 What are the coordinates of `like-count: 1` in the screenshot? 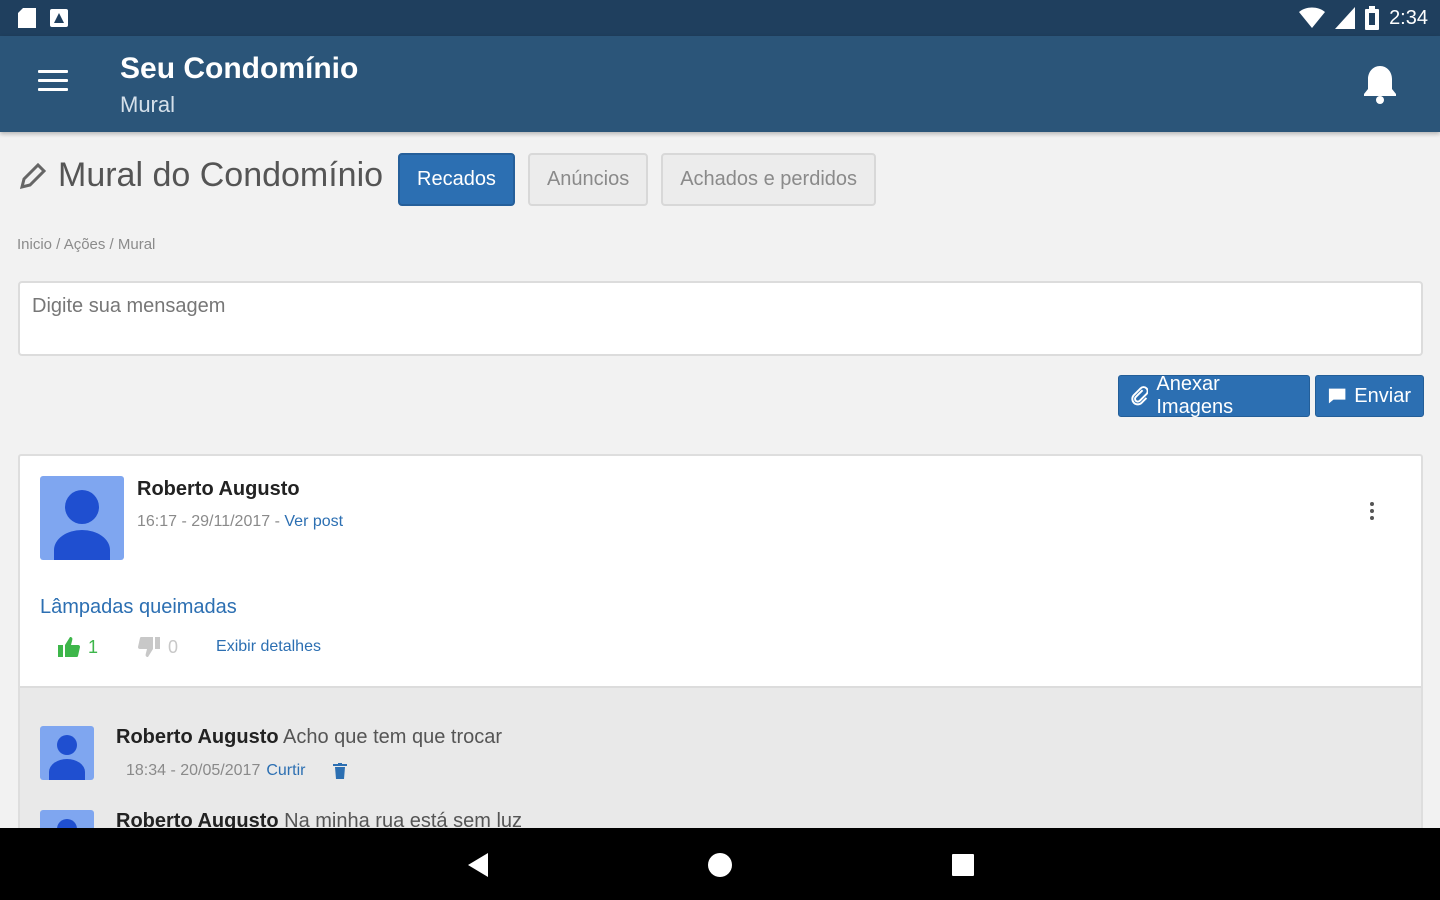 It's located at (93, 646).